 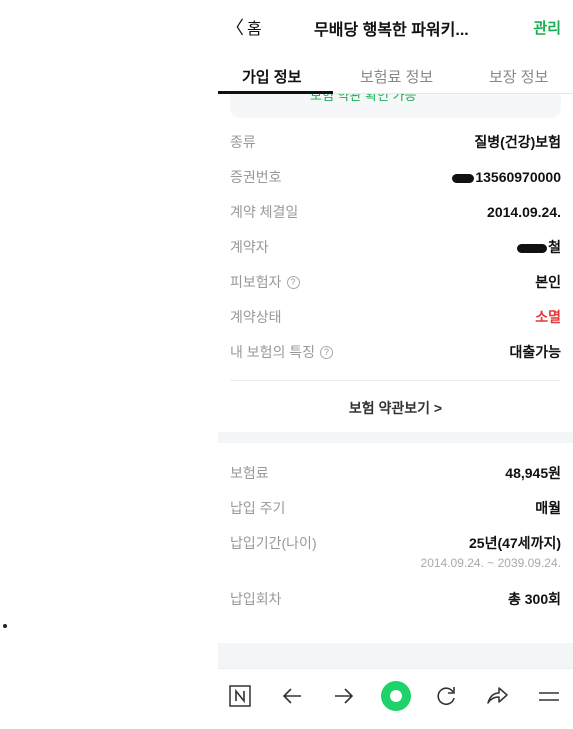 I want to click on manage-button: 관리, so click(x=547, y=27).